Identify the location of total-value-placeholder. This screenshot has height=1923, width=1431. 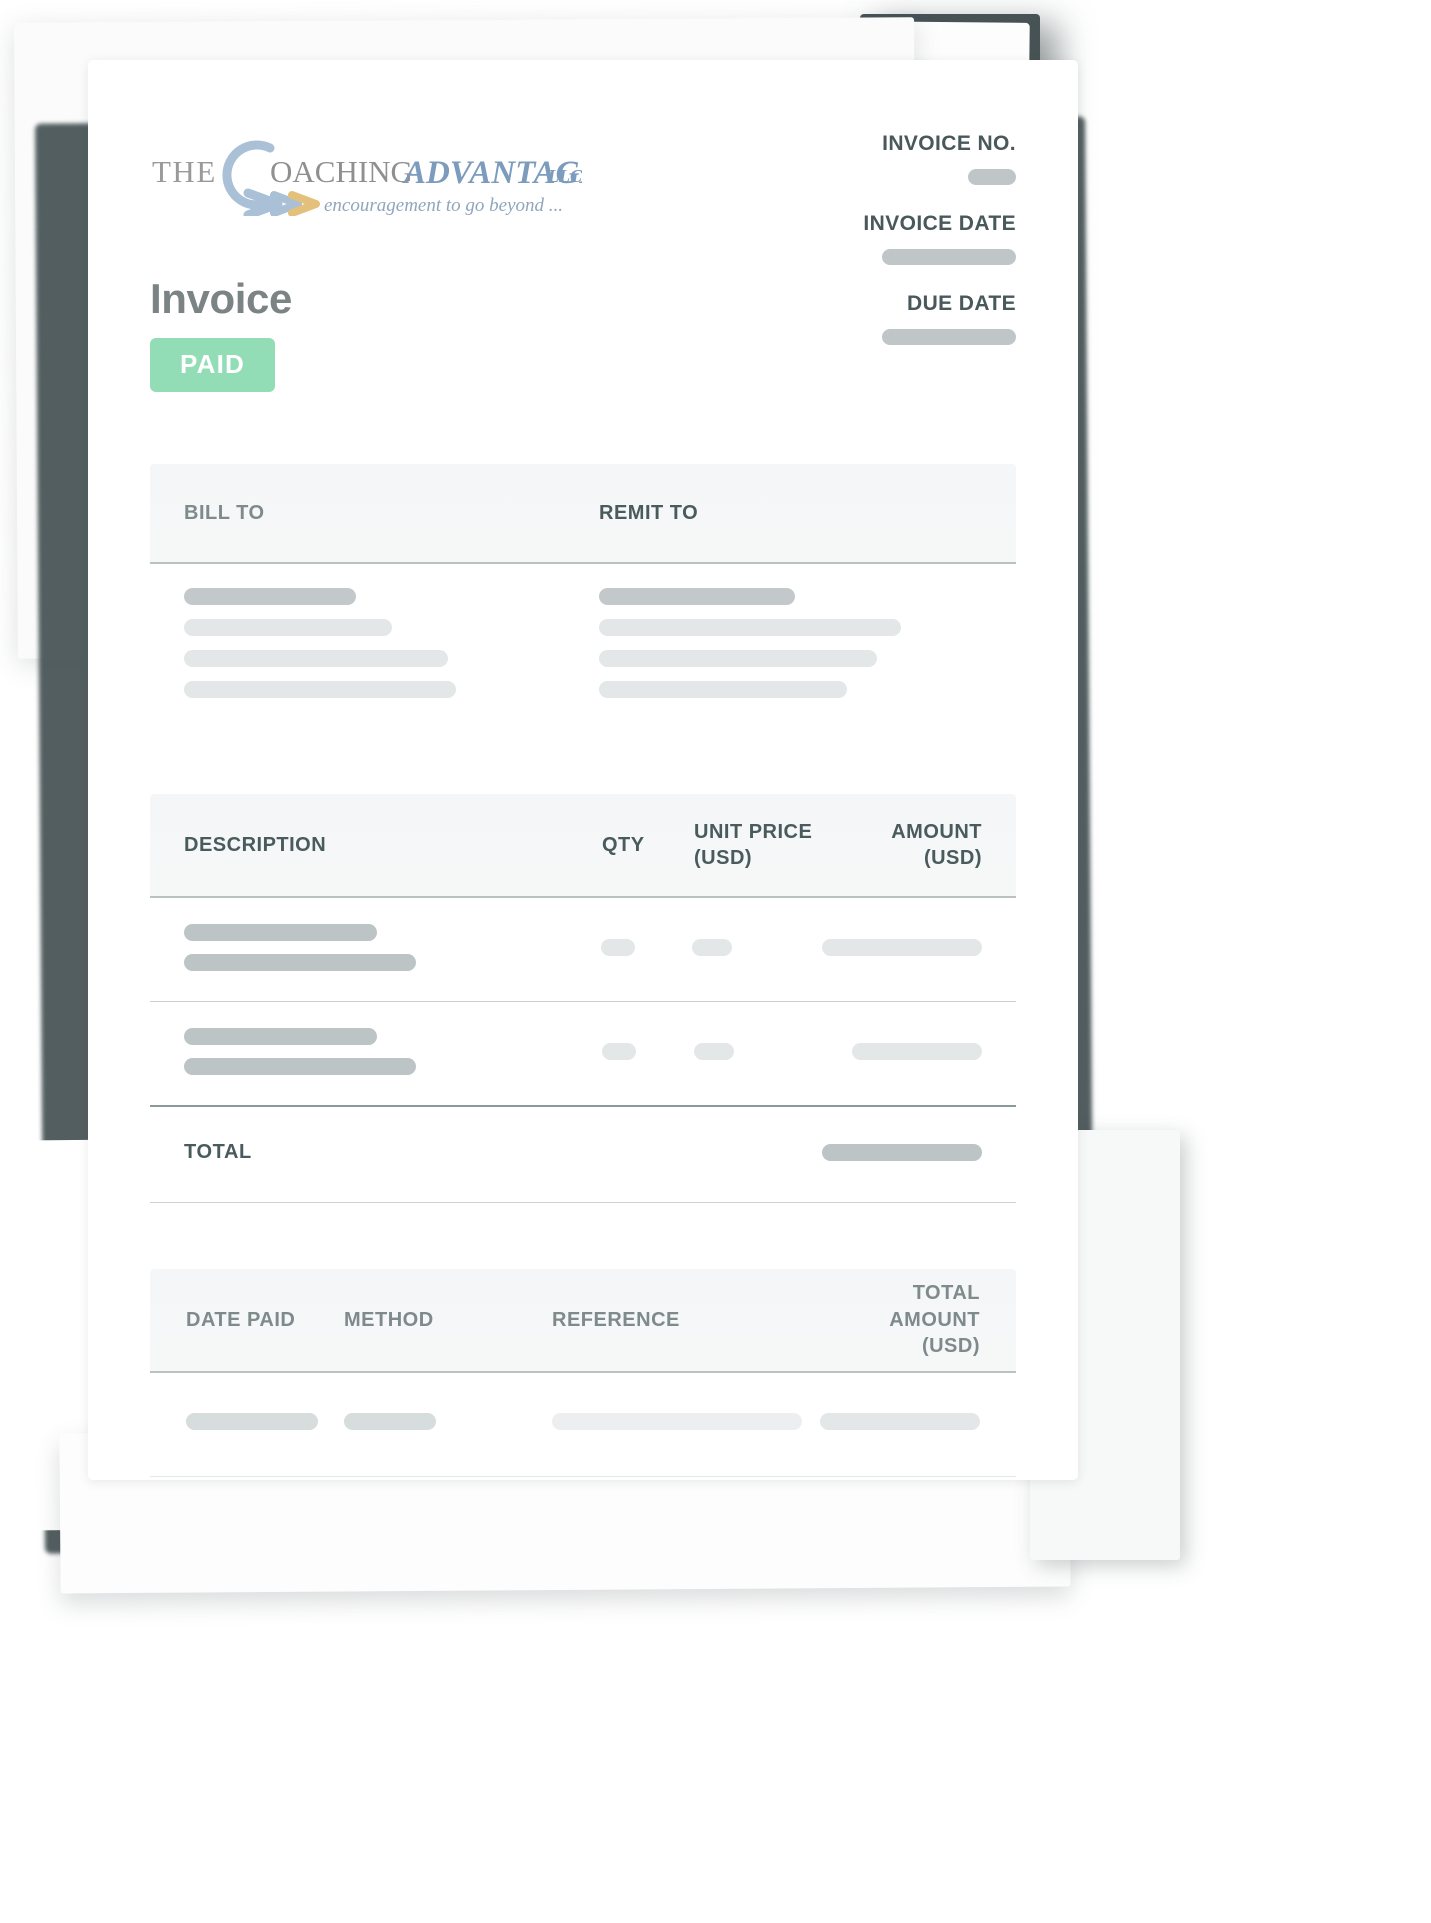
(902, 1152).